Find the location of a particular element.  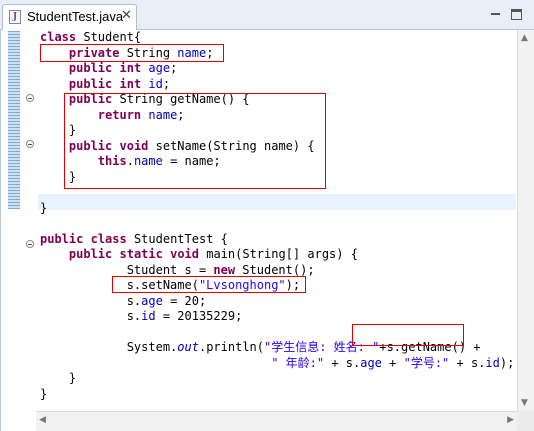

change-ruler is located at coordinates (14, 120).